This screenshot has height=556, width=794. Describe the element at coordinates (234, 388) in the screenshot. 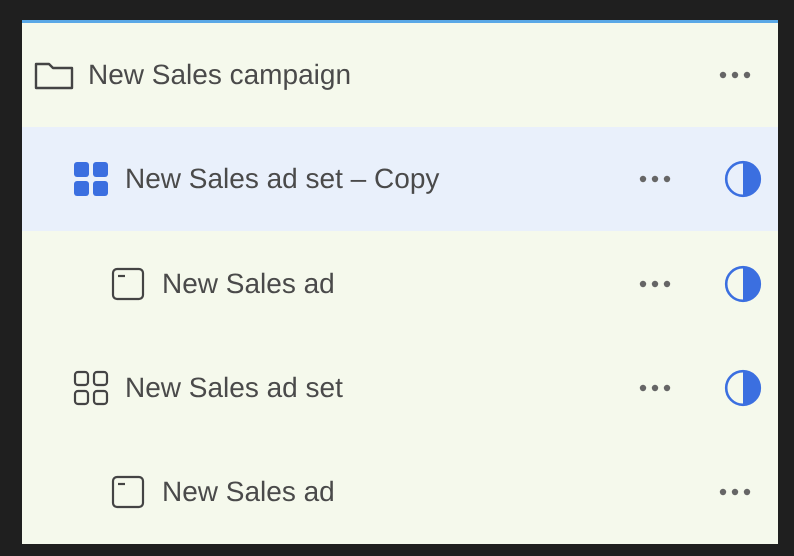

I see `item-label: New Sales ad set` at that location.